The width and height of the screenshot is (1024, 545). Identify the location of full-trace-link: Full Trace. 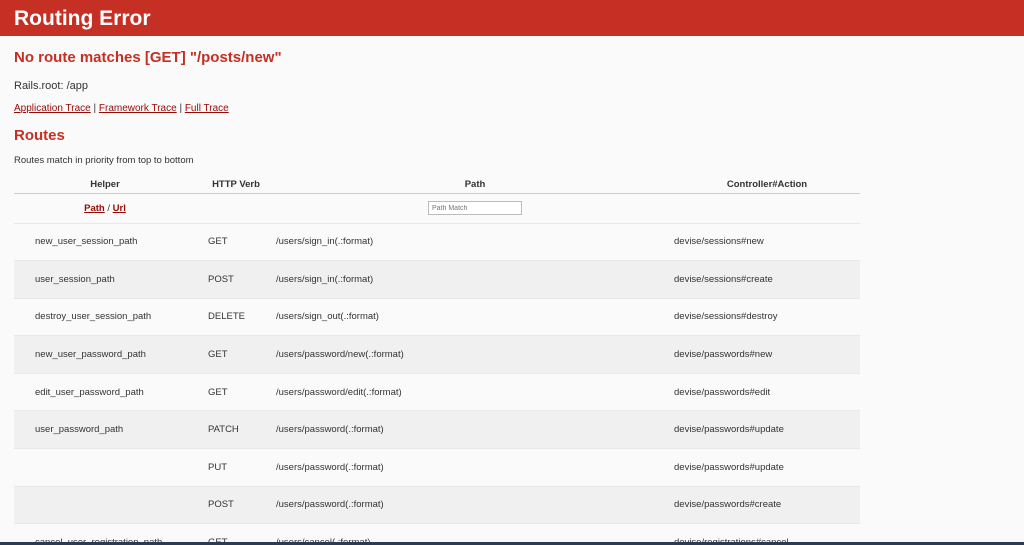
(207, 108).